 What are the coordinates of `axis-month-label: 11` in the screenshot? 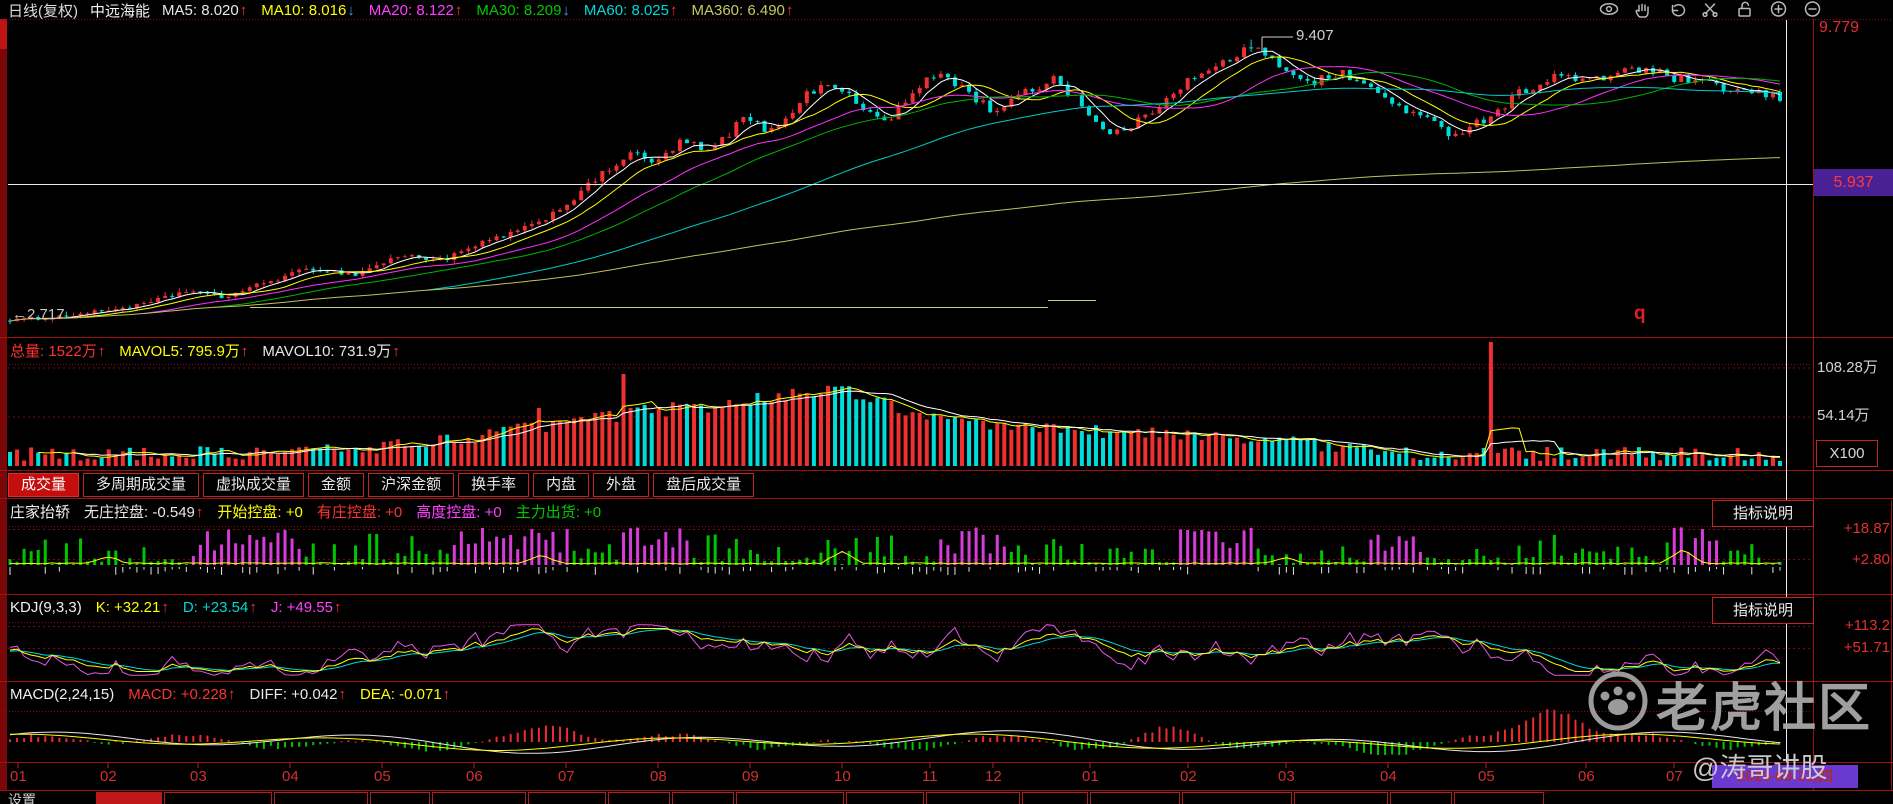 It's located at (930, 776).